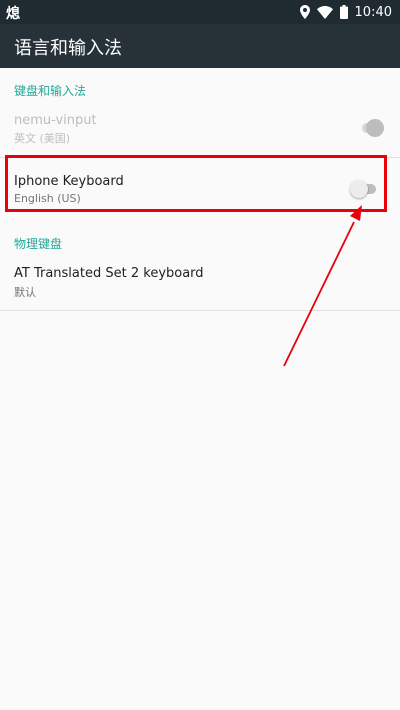 This screenshot has height=710, width=400. Describe the element at coordinates (200, 128) in the screenshot. I see `list-item-nemu-vinput: nemu-vinput 英文 (美国)` at that location.